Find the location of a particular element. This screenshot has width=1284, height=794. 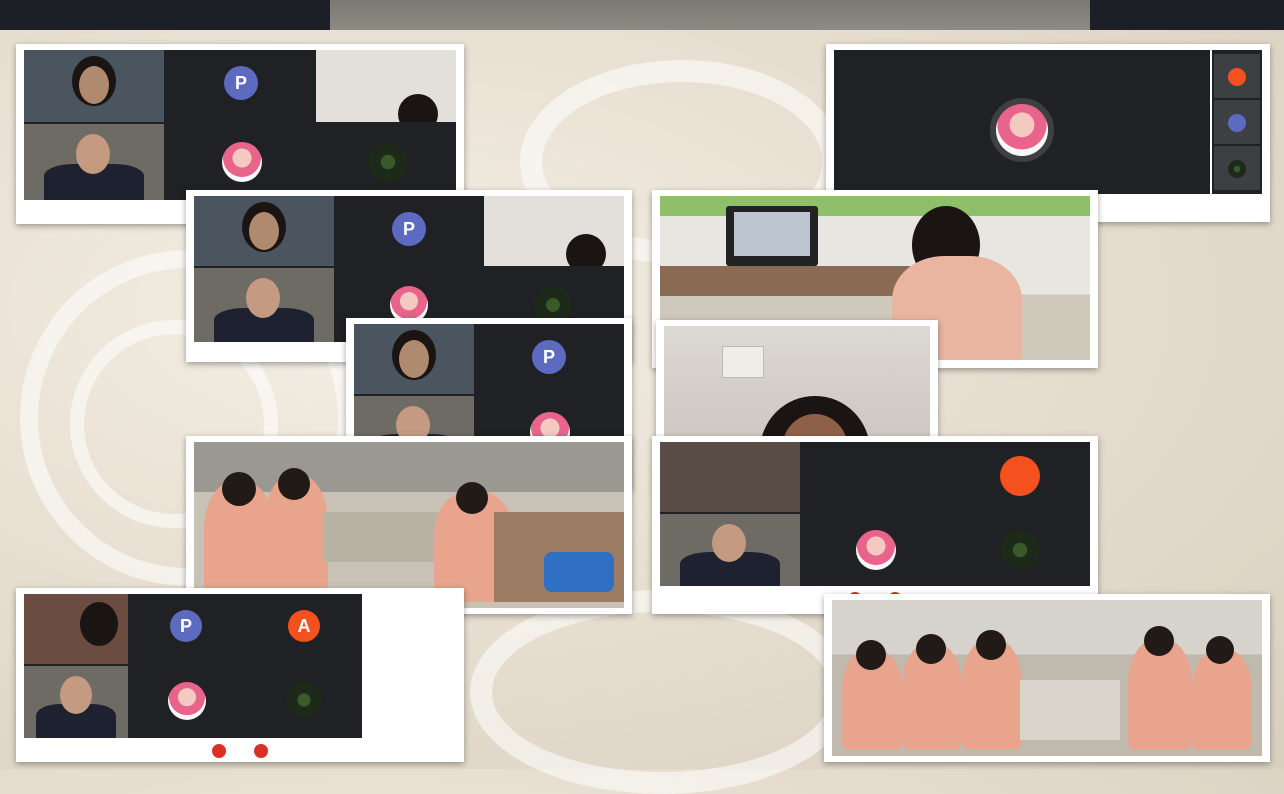

green-wall-strip is located at coordinates (875, 206).